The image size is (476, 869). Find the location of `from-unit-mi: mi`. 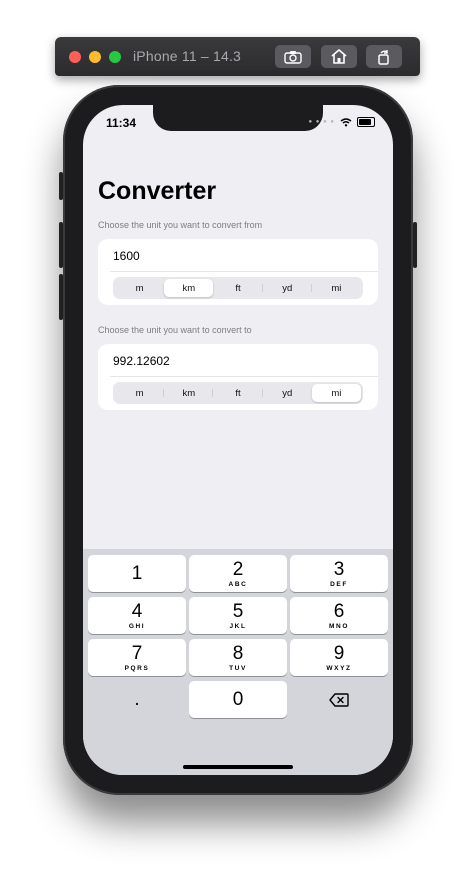

from-unit-mi: mi is located at coordinates (336, 288).